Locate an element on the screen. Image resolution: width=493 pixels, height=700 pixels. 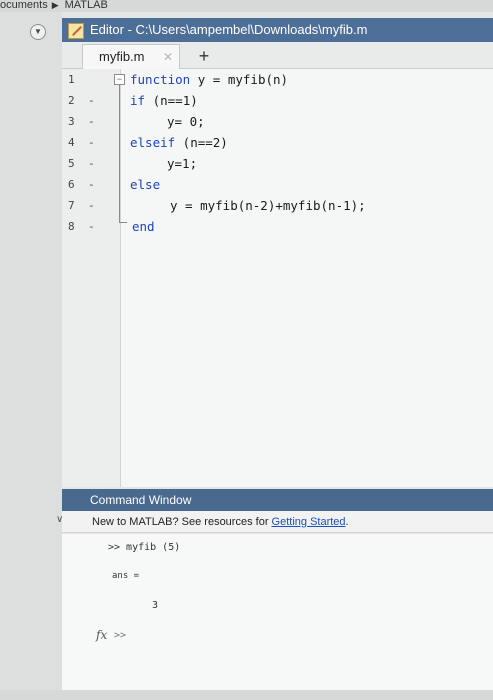
code-line-7: y = myfib(n-2)+myfib(n-1); is located at coordinates (268, 205).